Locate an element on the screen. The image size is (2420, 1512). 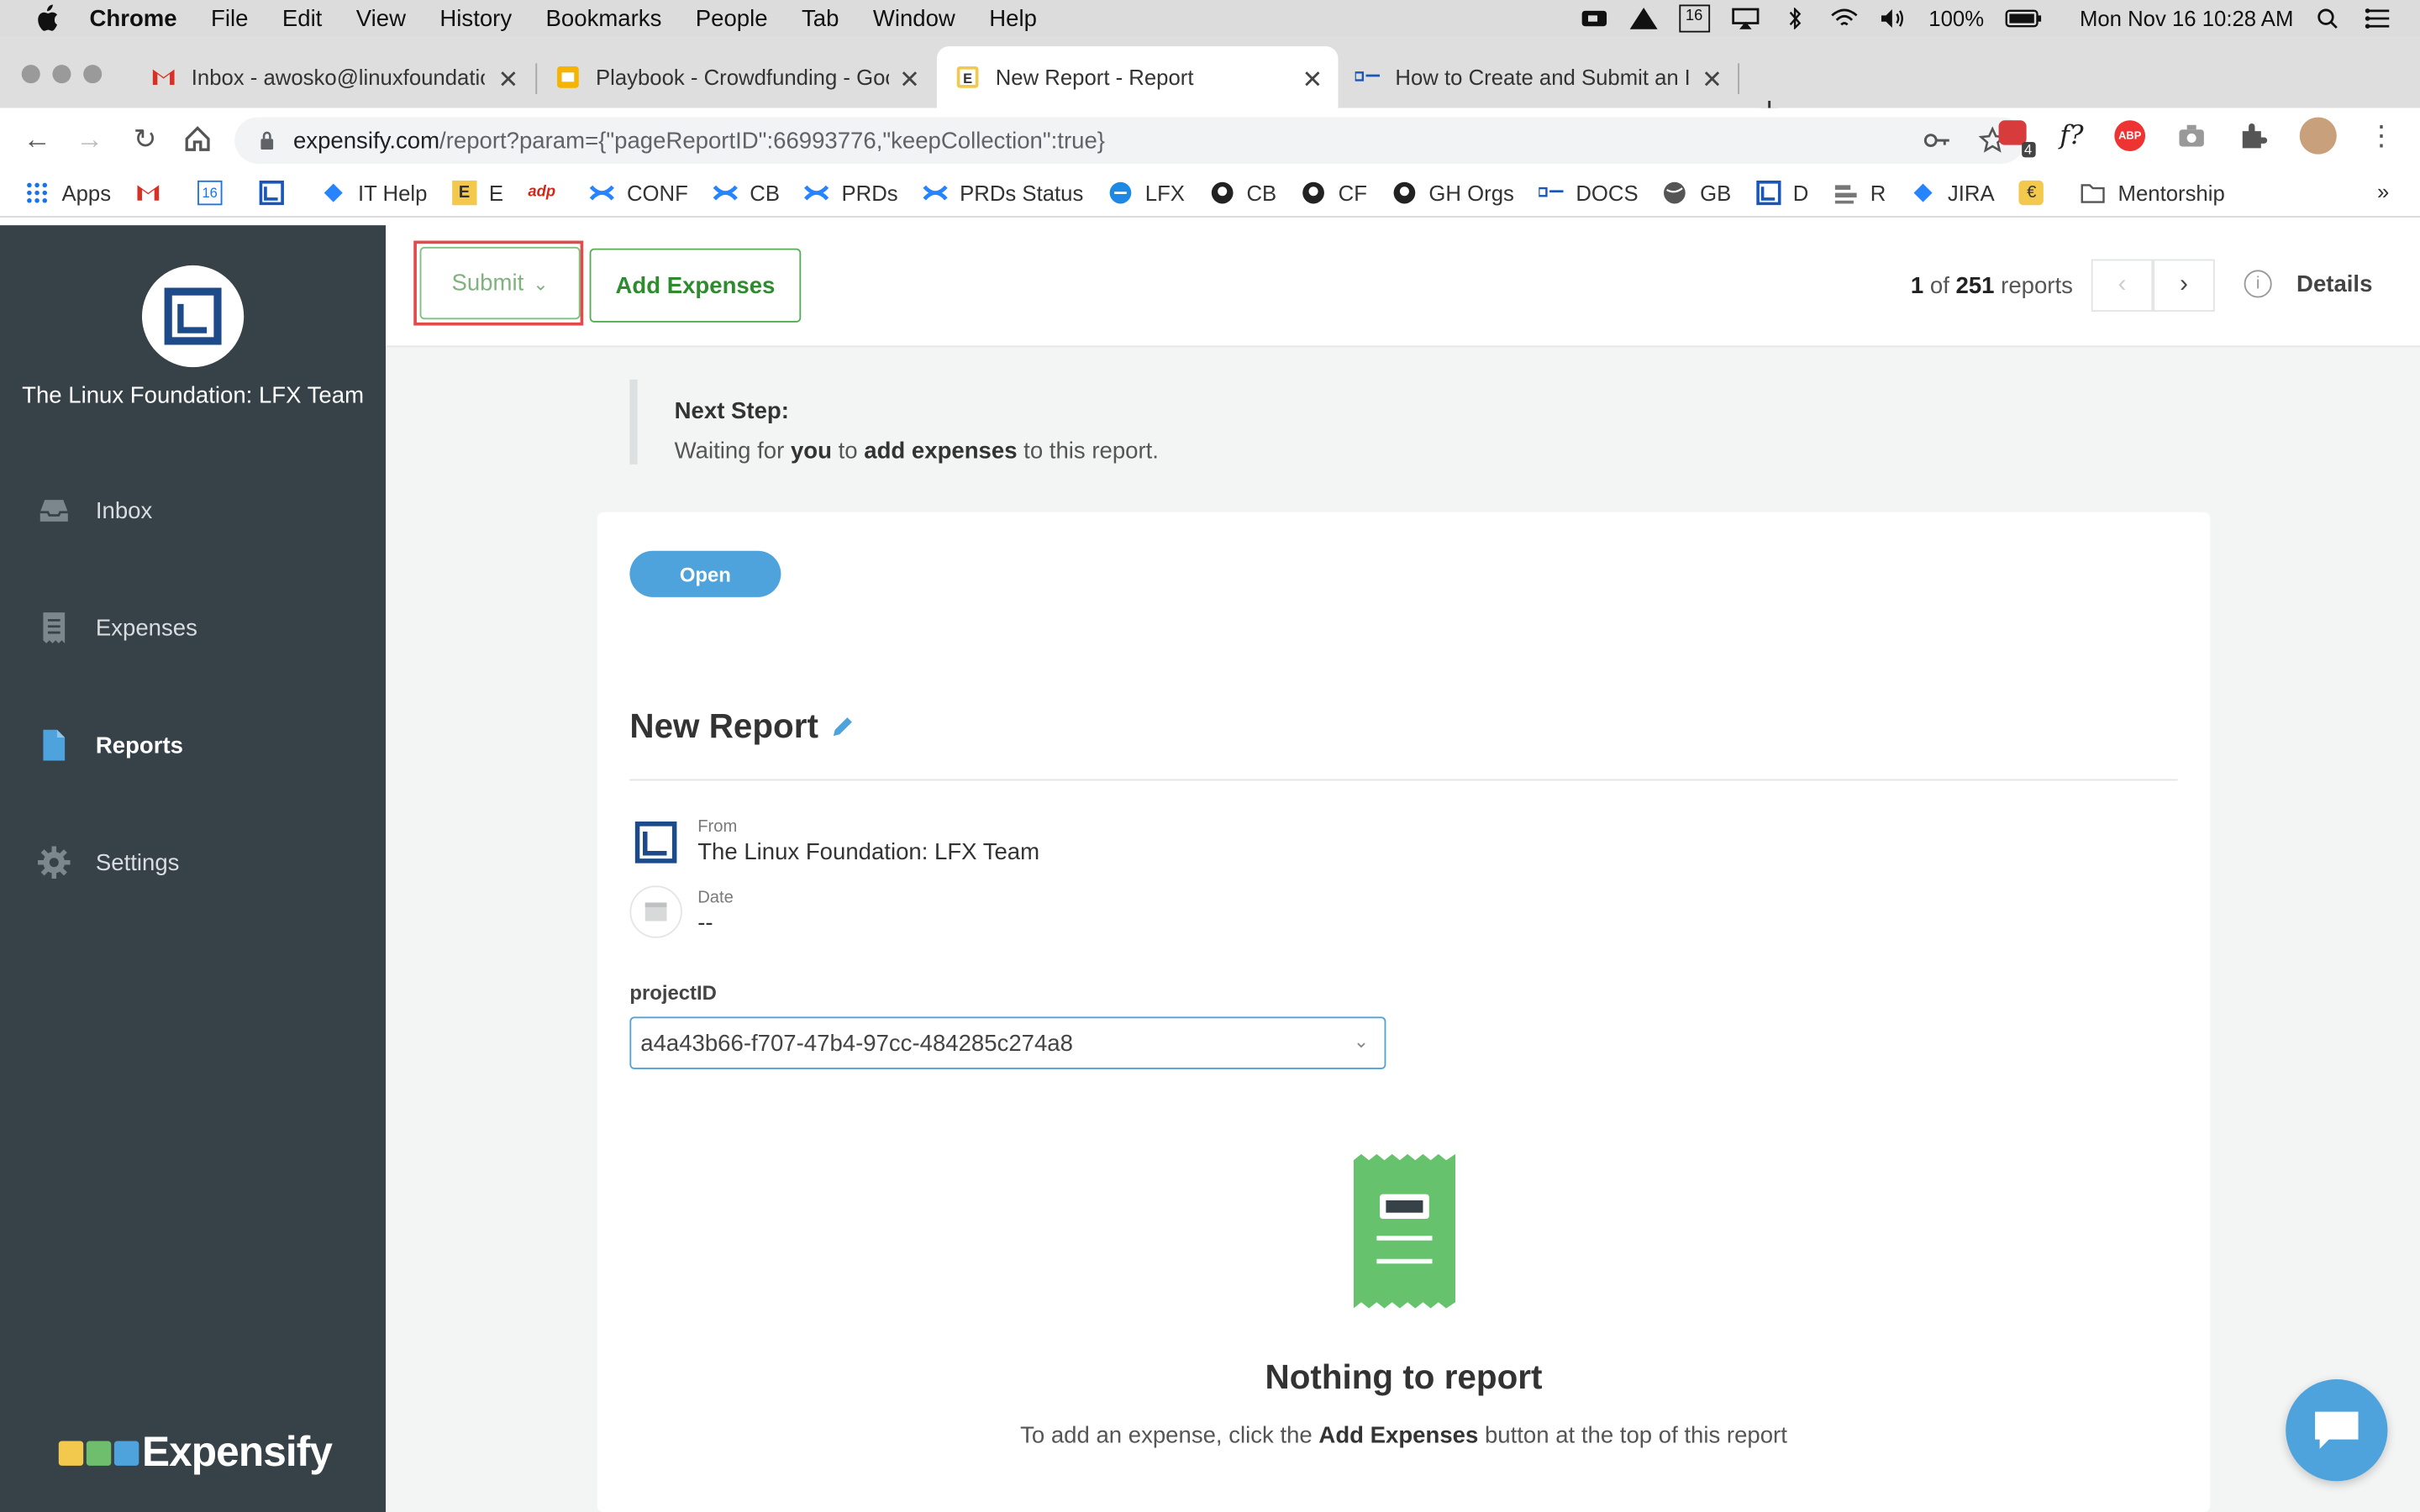
menu-window: Window is located at coordinates (914, 18).